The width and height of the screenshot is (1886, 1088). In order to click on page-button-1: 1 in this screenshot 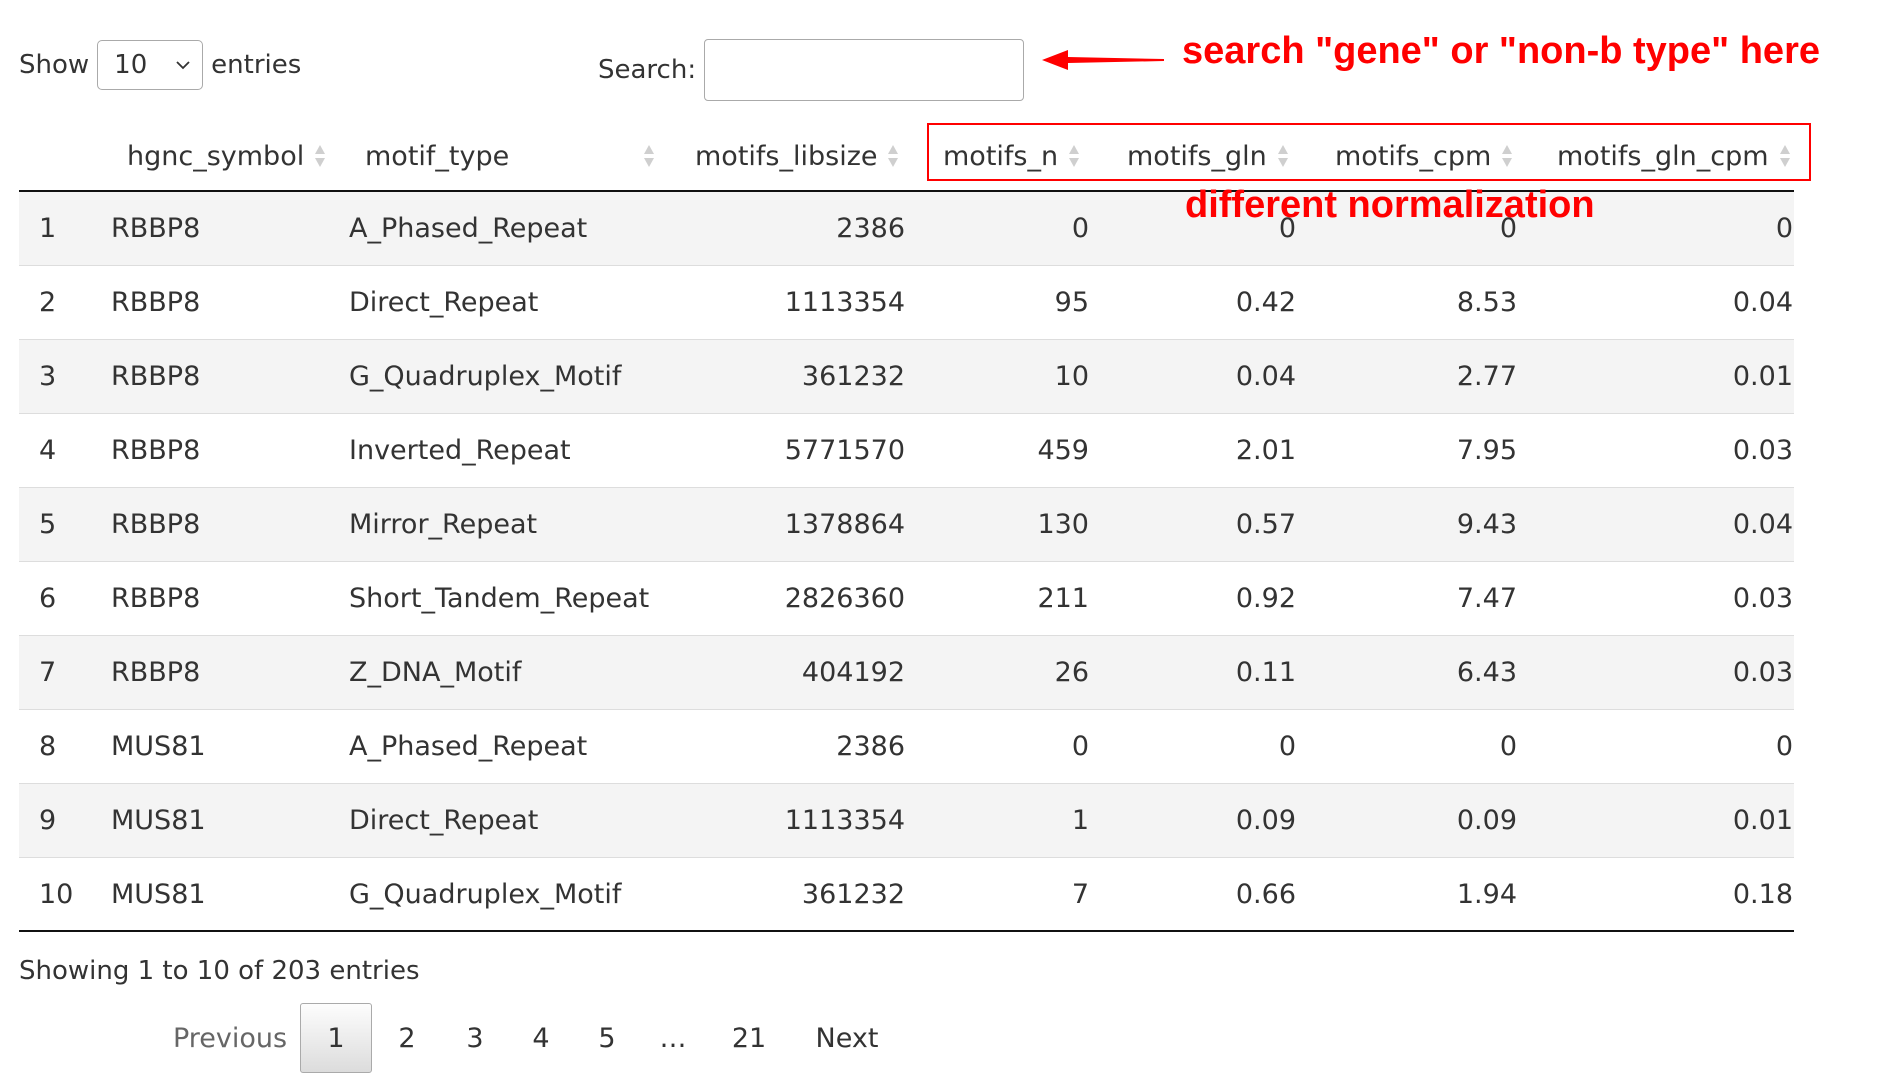, I will do `click(336, 1038)`.